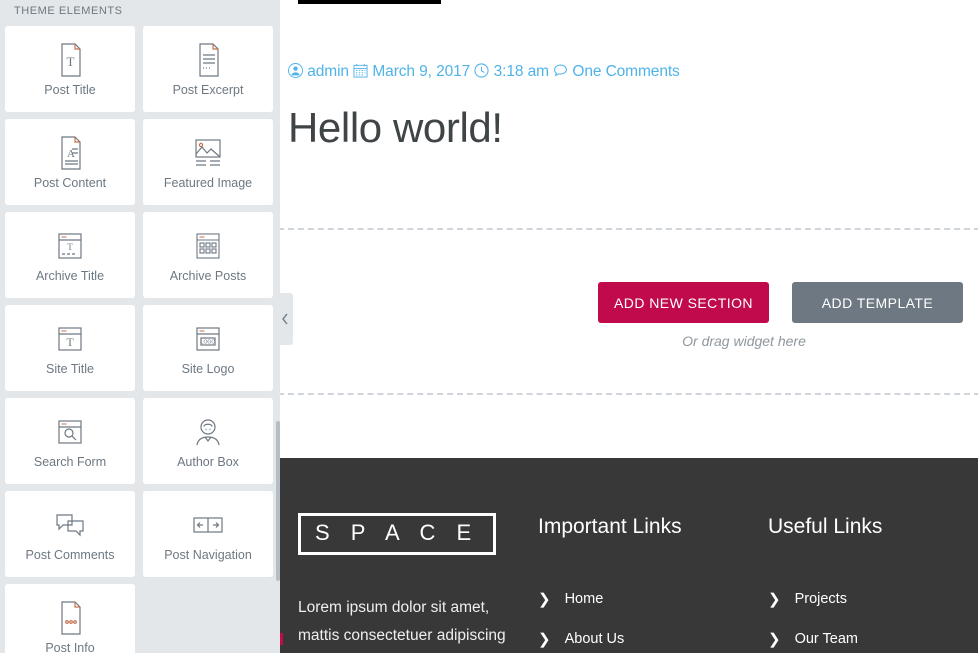 Image resolution: width=978 pixels, height=653 pixels. I want to click on element-label: Author Box, so click(208, 462).